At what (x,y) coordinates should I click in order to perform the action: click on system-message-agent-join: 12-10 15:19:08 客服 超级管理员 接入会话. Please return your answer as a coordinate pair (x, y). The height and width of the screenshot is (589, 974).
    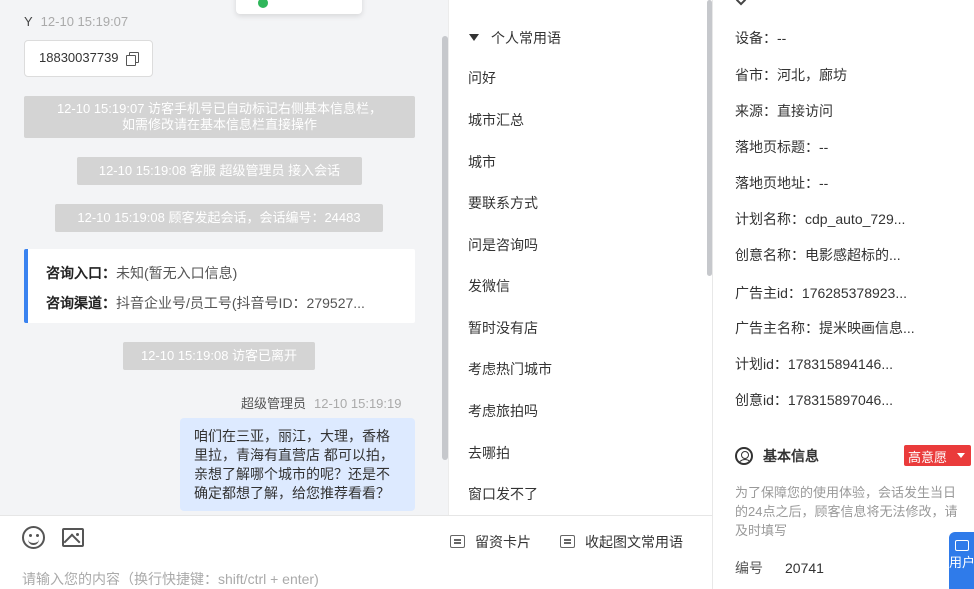
    Looking at the image, I should click on (219, 171).